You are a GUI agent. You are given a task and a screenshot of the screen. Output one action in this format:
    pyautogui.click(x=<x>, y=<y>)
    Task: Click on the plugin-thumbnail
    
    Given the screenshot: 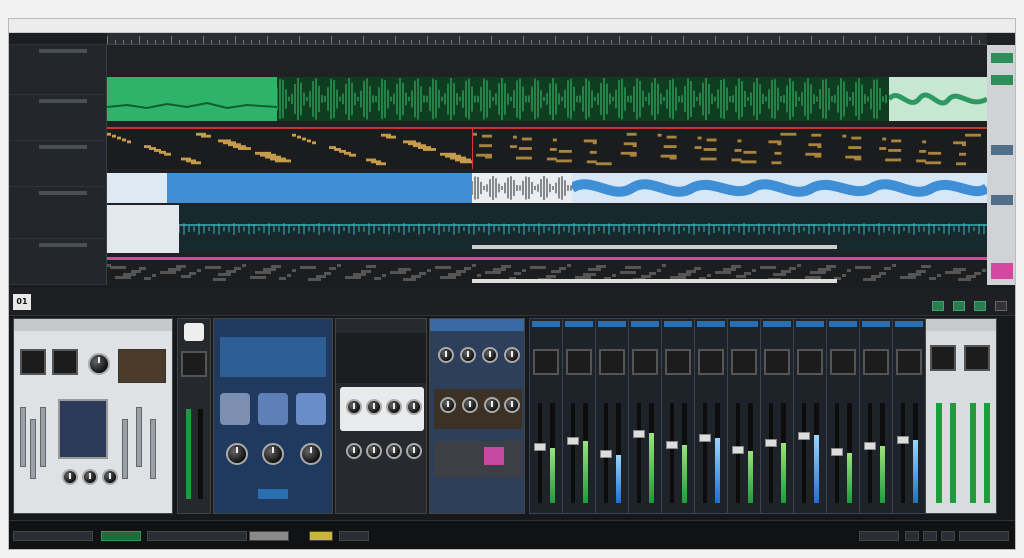 What is the action you would take?
    pyautogui.click(x=143, y=229)
    